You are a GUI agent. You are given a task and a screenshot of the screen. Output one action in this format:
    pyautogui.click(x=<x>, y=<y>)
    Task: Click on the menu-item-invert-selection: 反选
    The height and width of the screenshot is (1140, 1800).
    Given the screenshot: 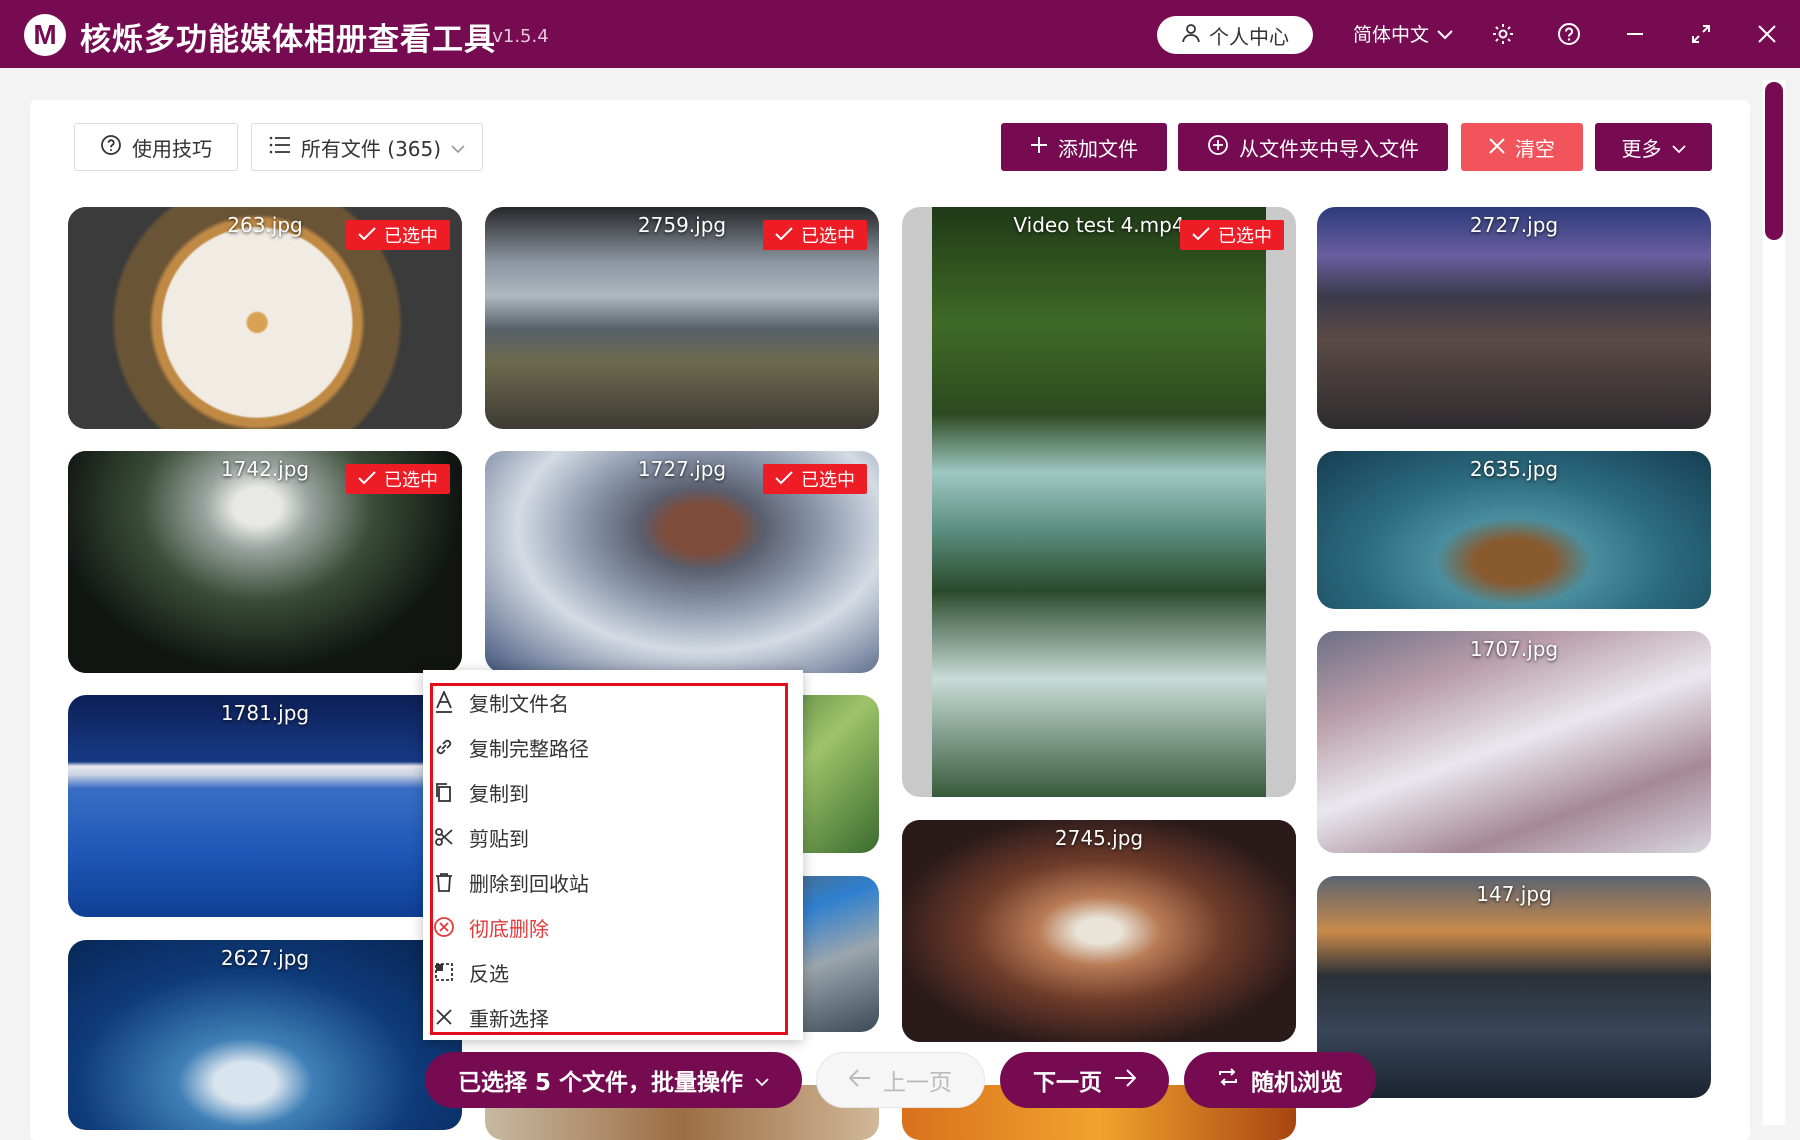 What is the action you would take?
    pyautogui.click(x=471, y=972)
    